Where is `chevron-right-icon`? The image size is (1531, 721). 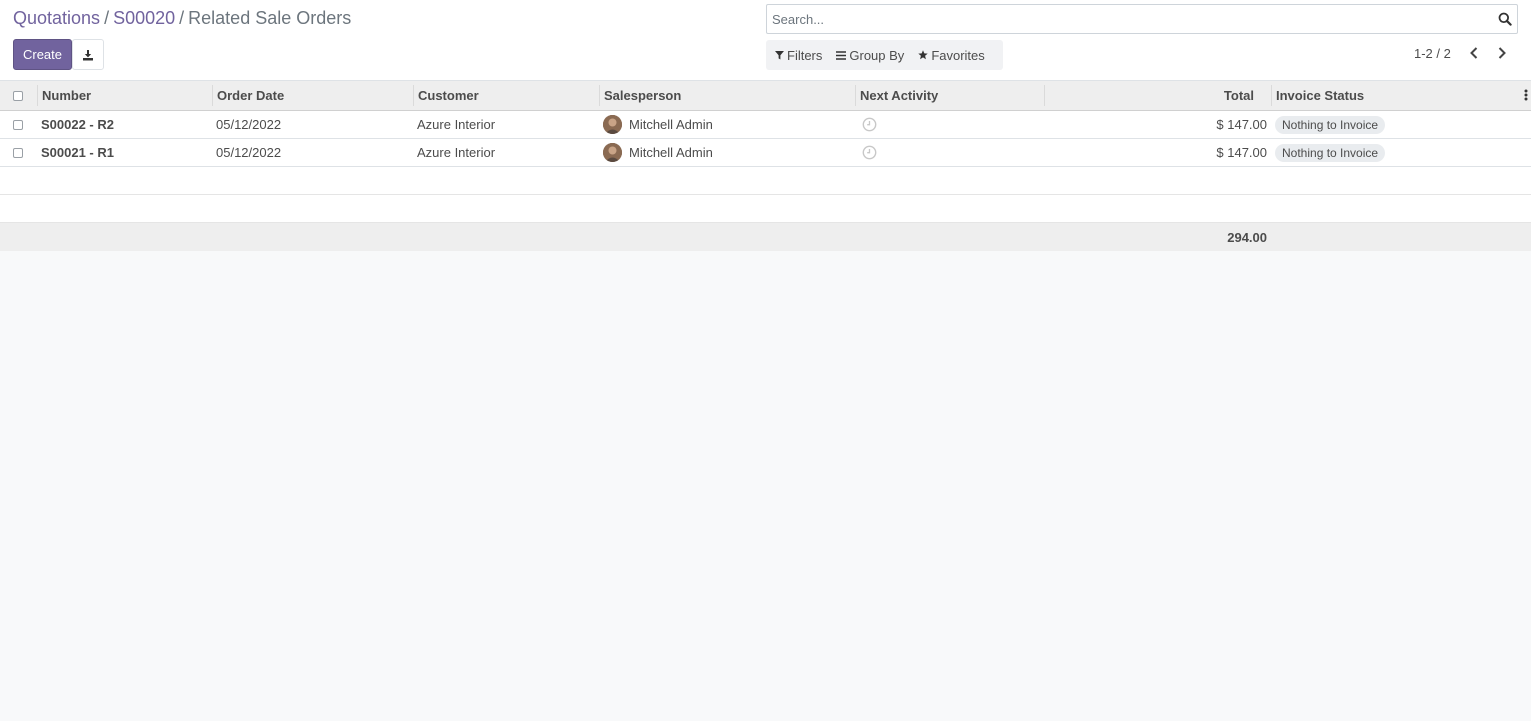 chevron-right-icon is located at coordinates (1502, 53).